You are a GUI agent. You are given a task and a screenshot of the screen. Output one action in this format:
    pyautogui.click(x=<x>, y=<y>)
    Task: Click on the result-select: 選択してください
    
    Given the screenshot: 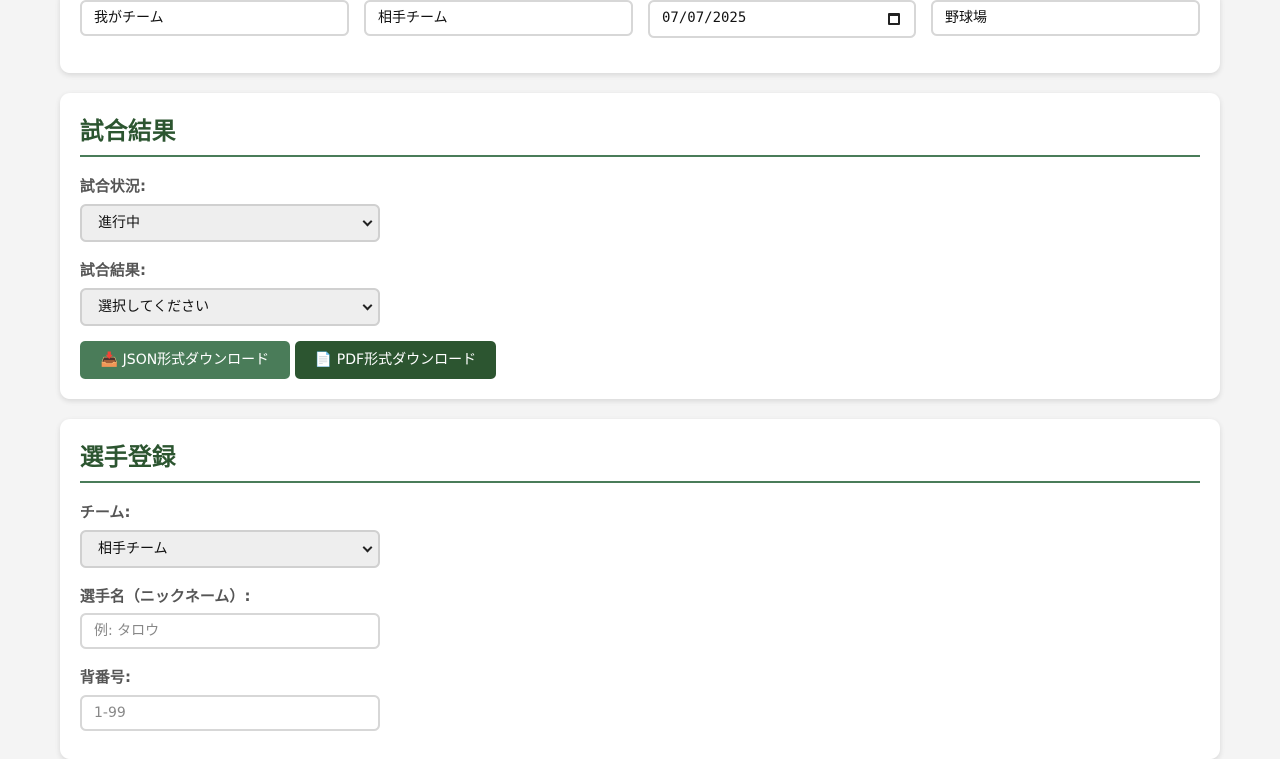 What is the action you would take?
    pyautogui.click(x=230, y=307)
    